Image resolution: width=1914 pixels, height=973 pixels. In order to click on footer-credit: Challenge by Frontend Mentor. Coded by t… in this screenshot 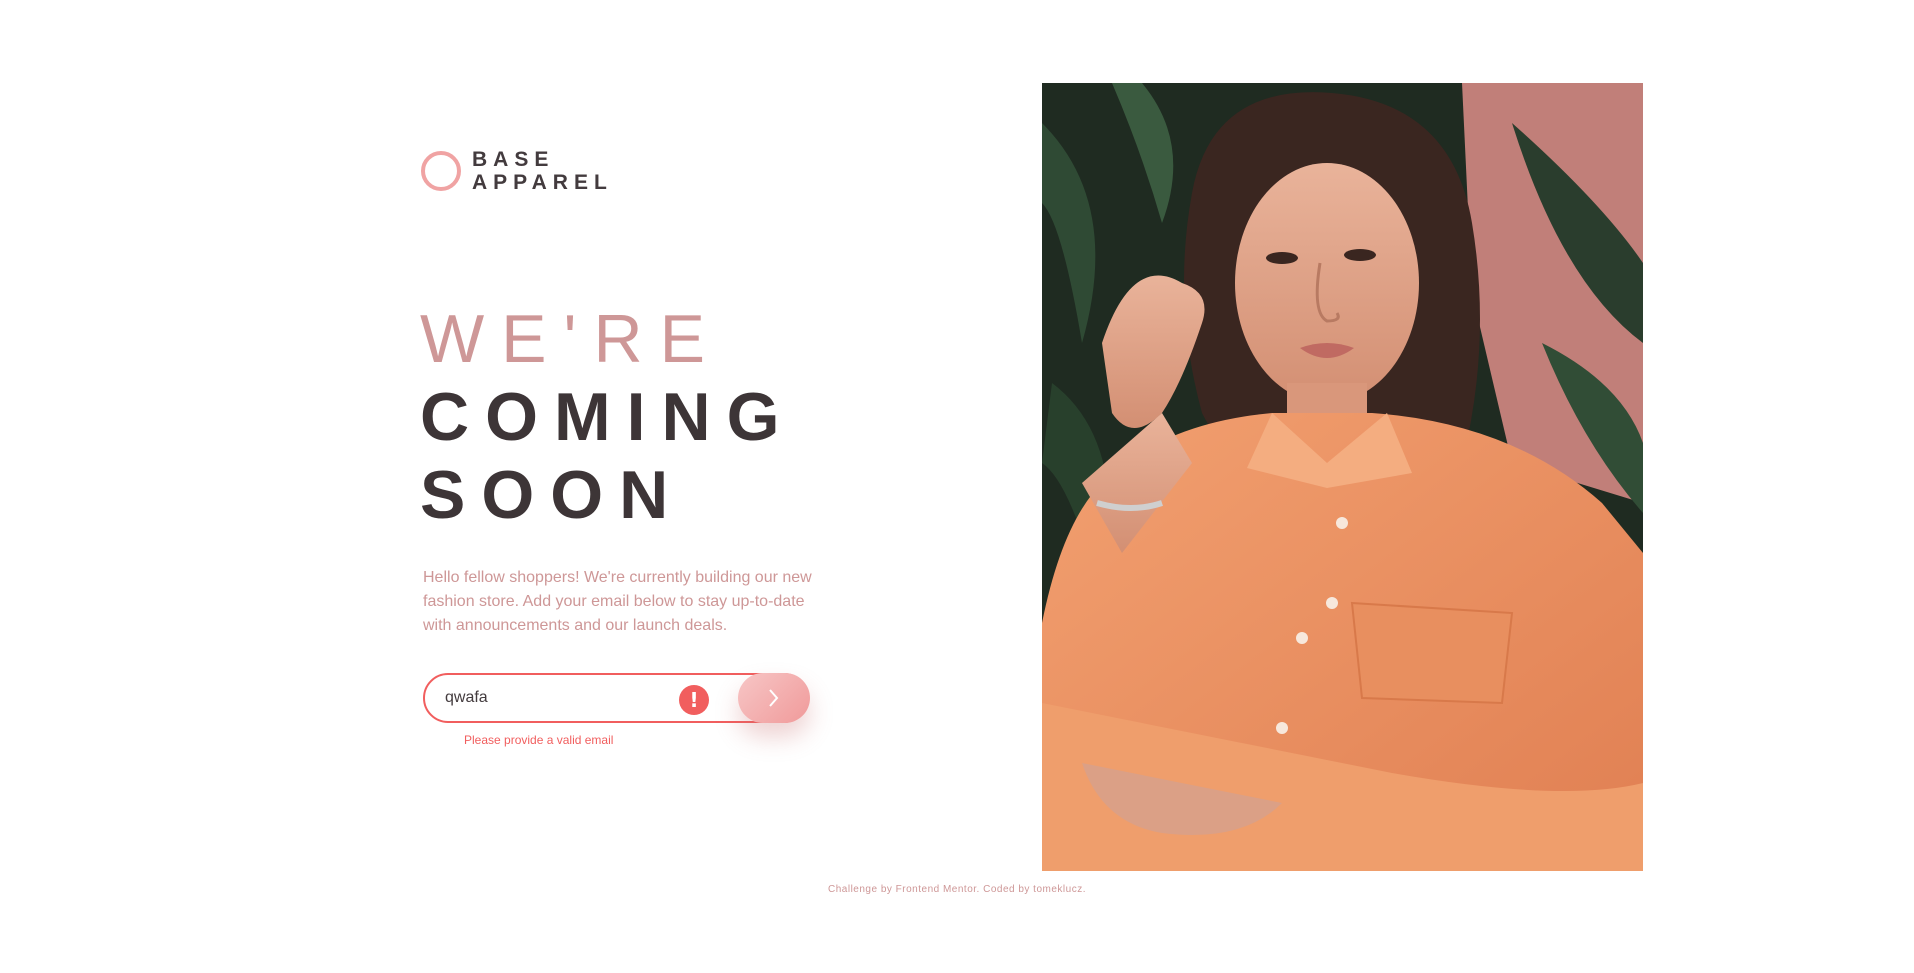, I will do `click(957, 889)`.